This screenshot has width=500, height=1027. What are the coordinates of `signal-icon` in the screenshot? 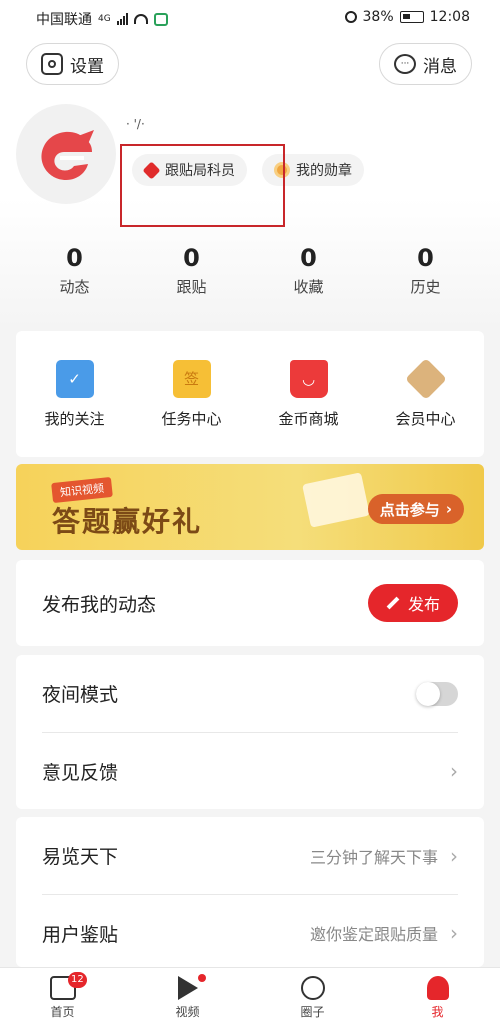 It's located at (122, 19).